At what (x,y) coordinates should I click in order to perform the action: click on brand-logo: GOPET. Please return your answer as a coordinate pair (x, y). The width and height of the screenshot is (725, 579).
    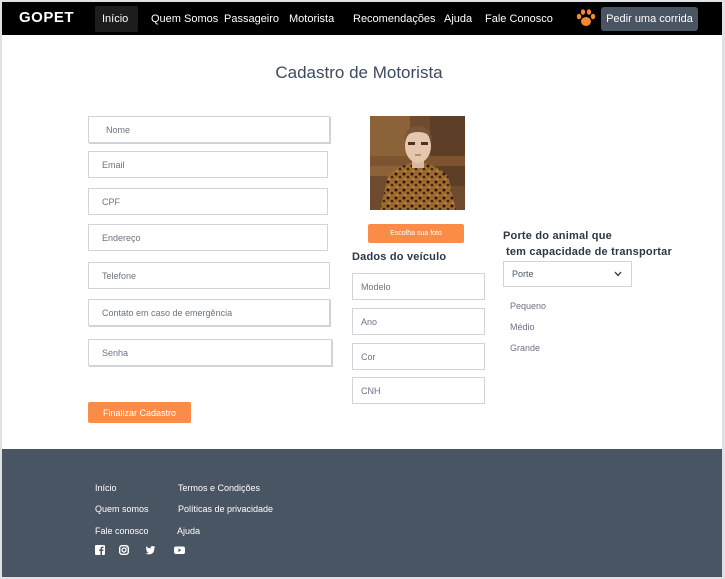
    Looking at the image, I should click on (46, 17).